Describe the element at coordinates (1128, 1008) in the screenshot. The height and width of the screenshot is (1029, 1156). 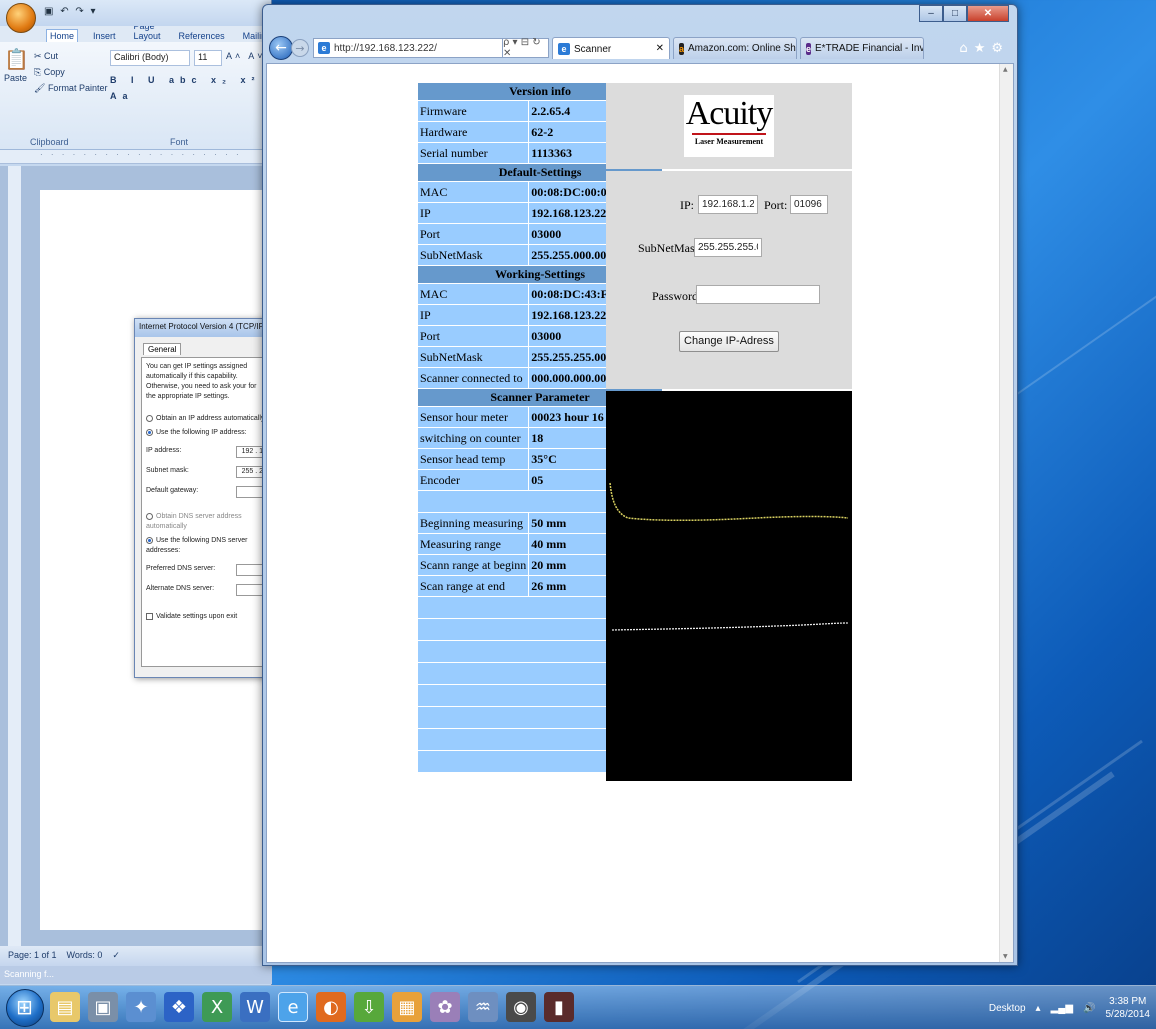
I see `clock: 3:38 PM 5/28/2014` at that location.